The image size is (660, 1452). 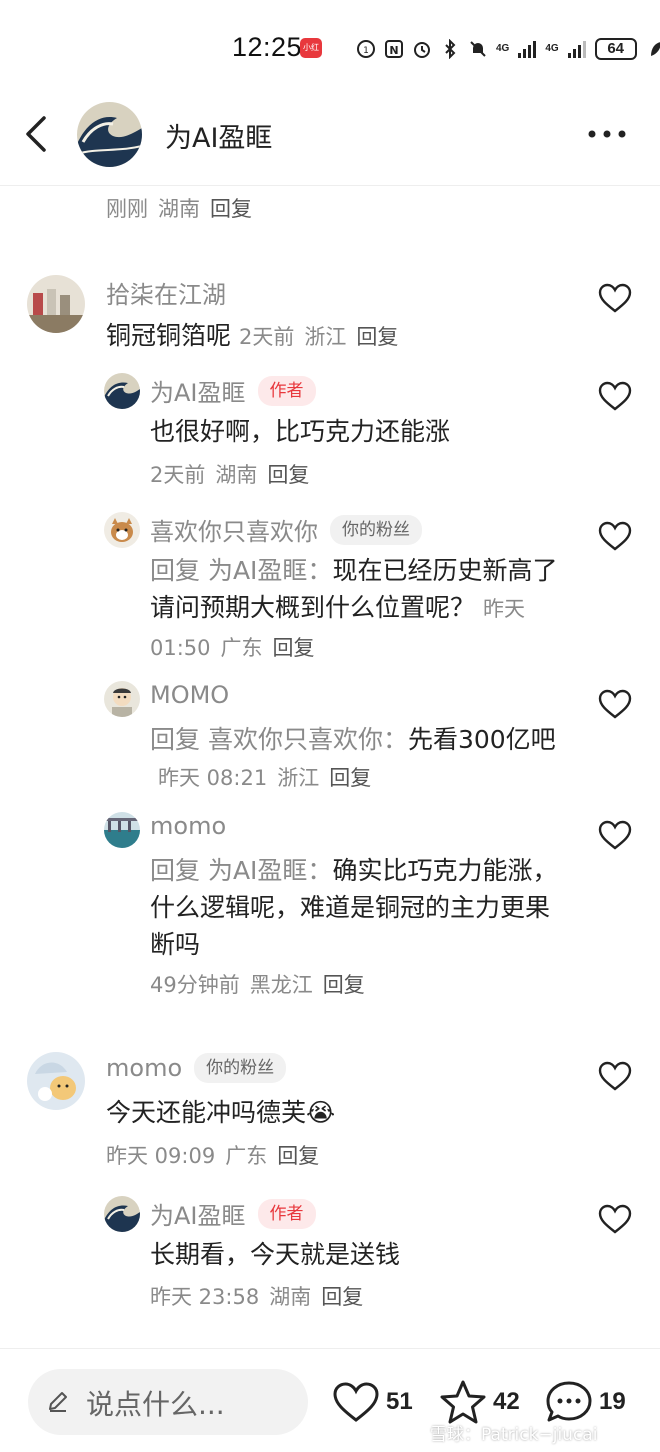 I want to click on comment-author: momo 你的粉丝, so click(x=196, y=1068).